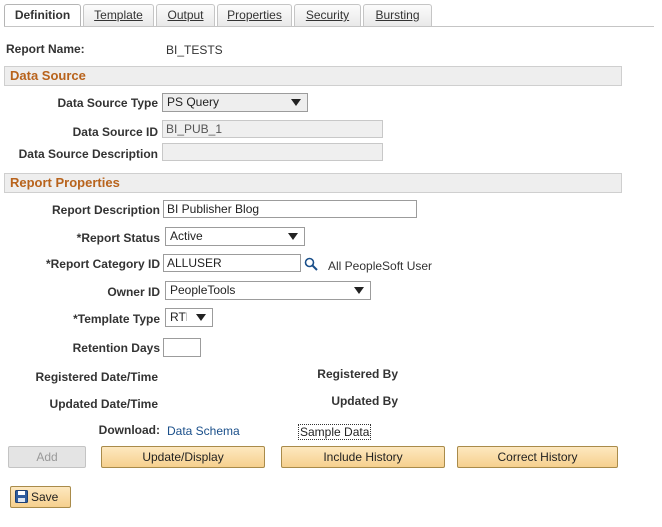 The image size is (662, 527). I want to click on data-source-description-field, so click(272, 152).